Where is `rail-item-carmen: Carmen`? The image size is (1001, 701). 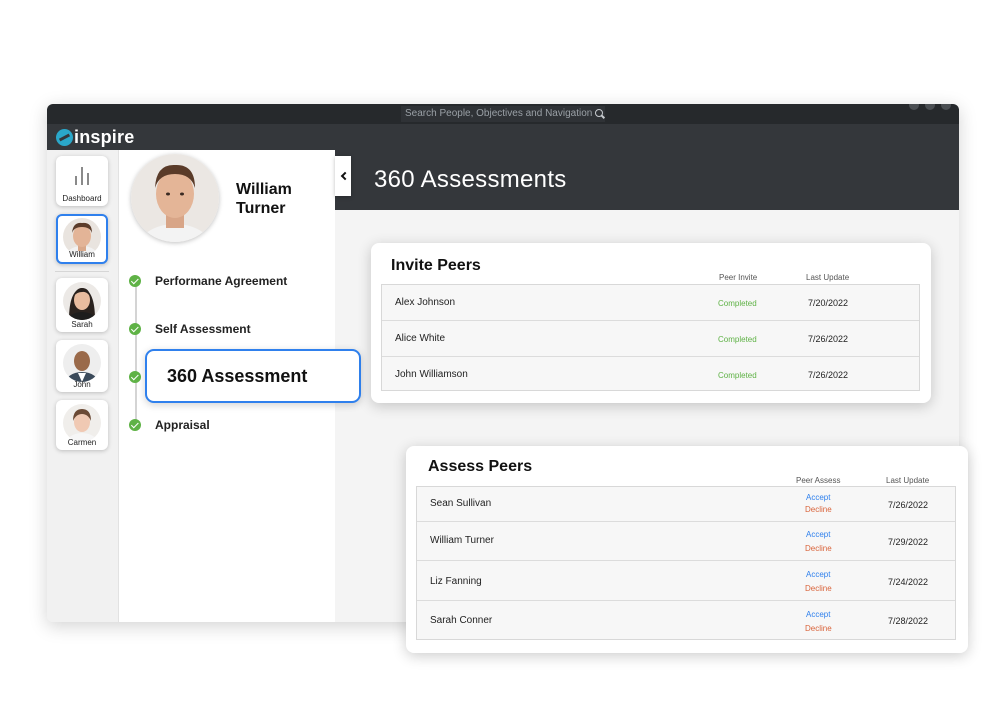 rail-item-carmen: Carmen is located at coordinates (82, 425).